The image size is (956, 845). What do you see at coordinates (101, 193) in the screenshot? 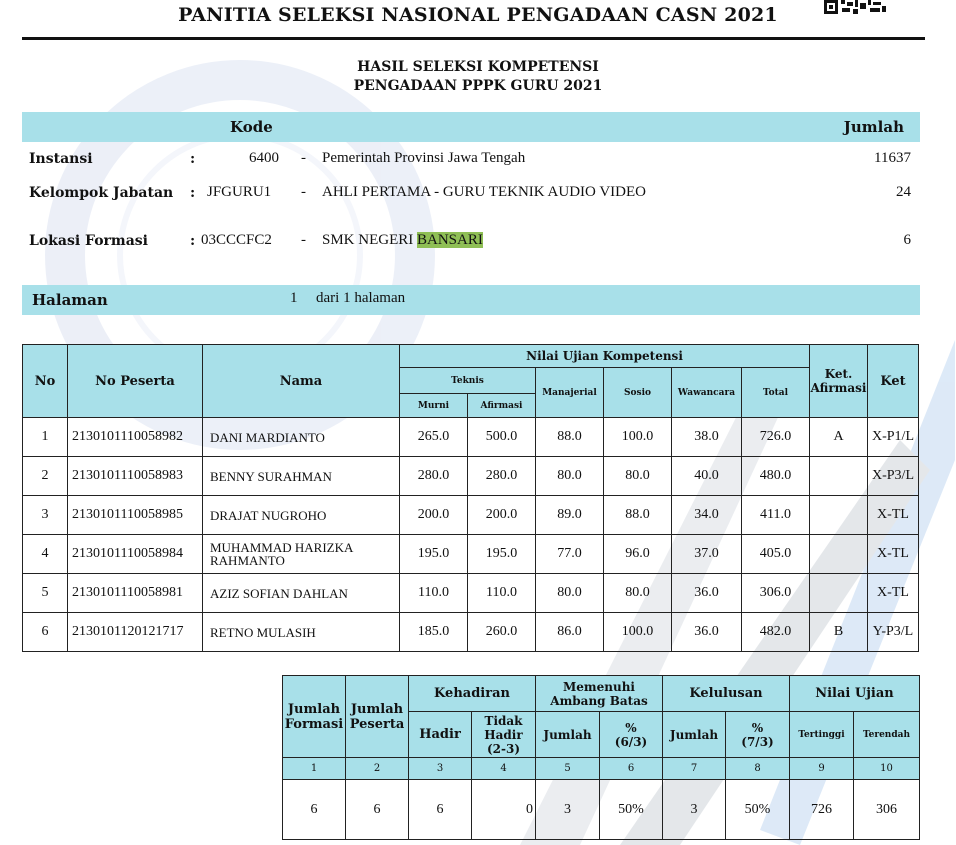
I see `kelompok-label: Kelompok Jabatan` at bounding box center [101, 193].